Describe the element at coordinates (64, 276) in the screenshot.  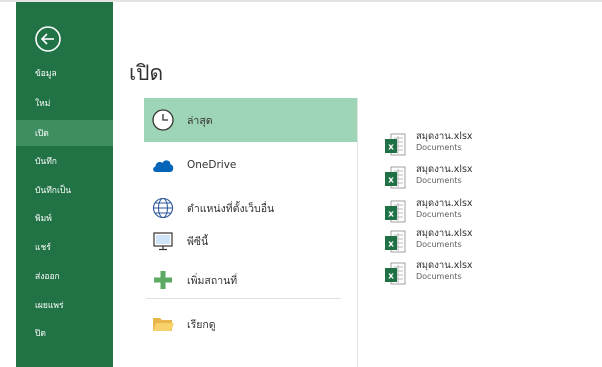
I see `sidebar-item-export: ส่งออก` at that location.